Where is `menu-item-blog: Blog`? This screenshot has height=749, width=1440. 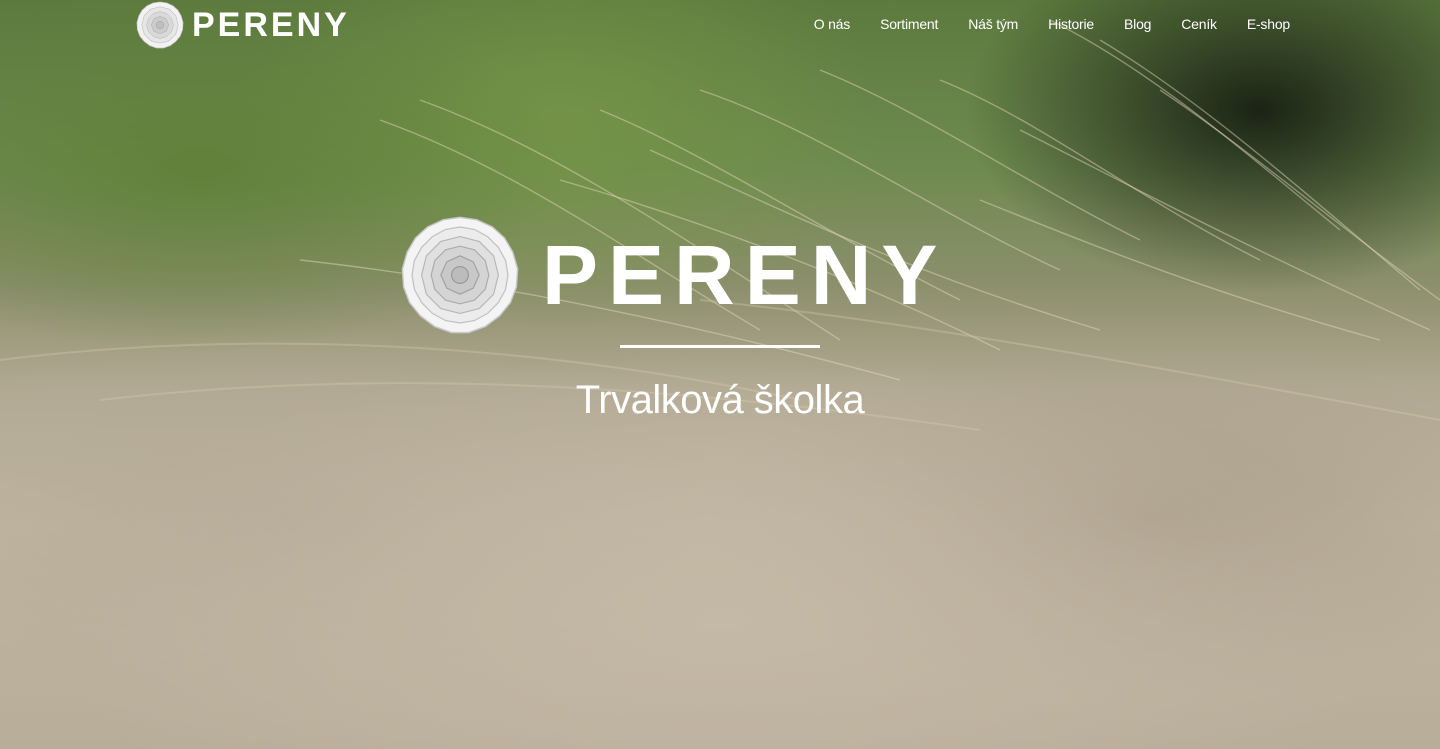 menu-item-blog: Blog is located at coordinates (1137, 25).